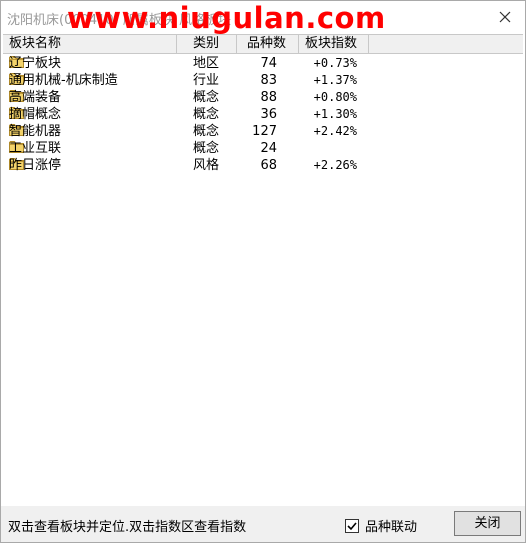 The height and width of the screenshot is (543, 526). I want to click on table-row: 摘帽概念 概念 36 +1.30%, so click(263, 114).